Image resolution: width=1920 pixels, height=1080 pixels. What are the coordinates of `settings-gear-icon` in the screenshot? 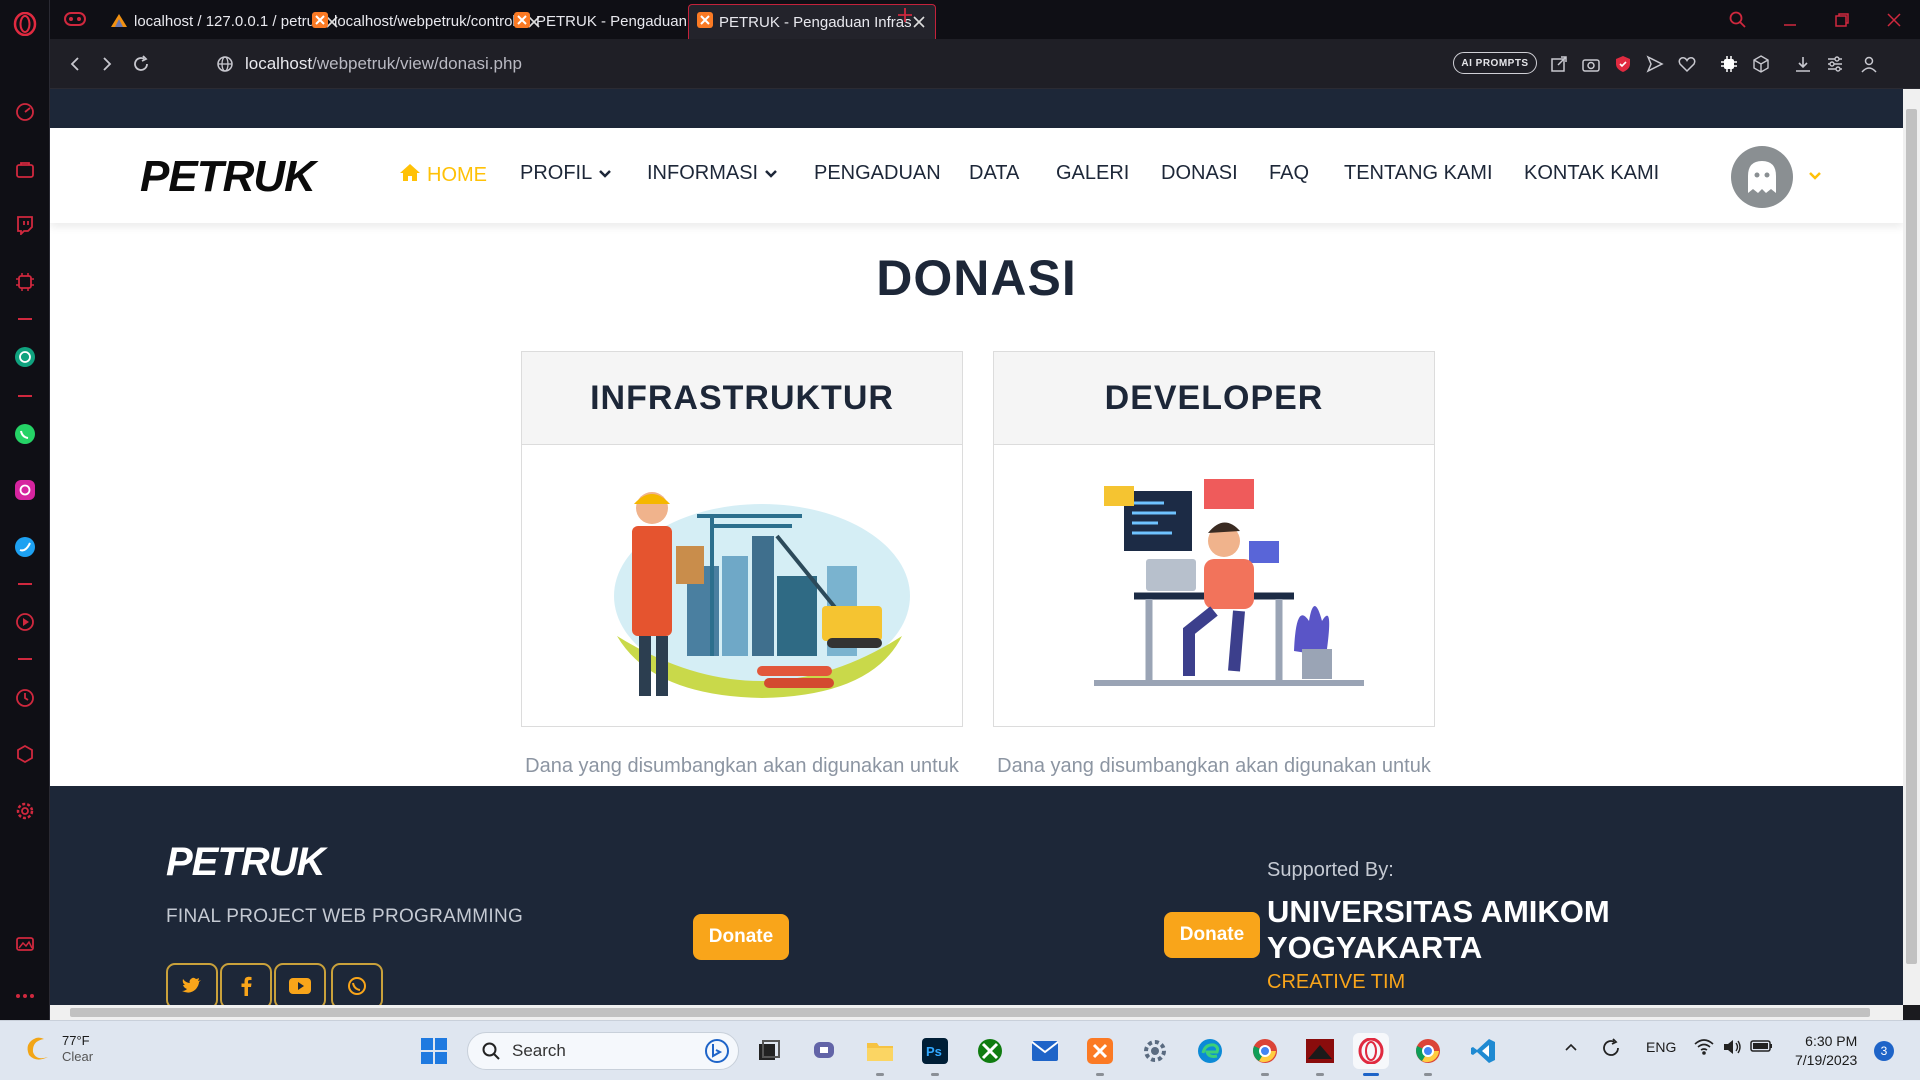 It's located at (1155, 1051).